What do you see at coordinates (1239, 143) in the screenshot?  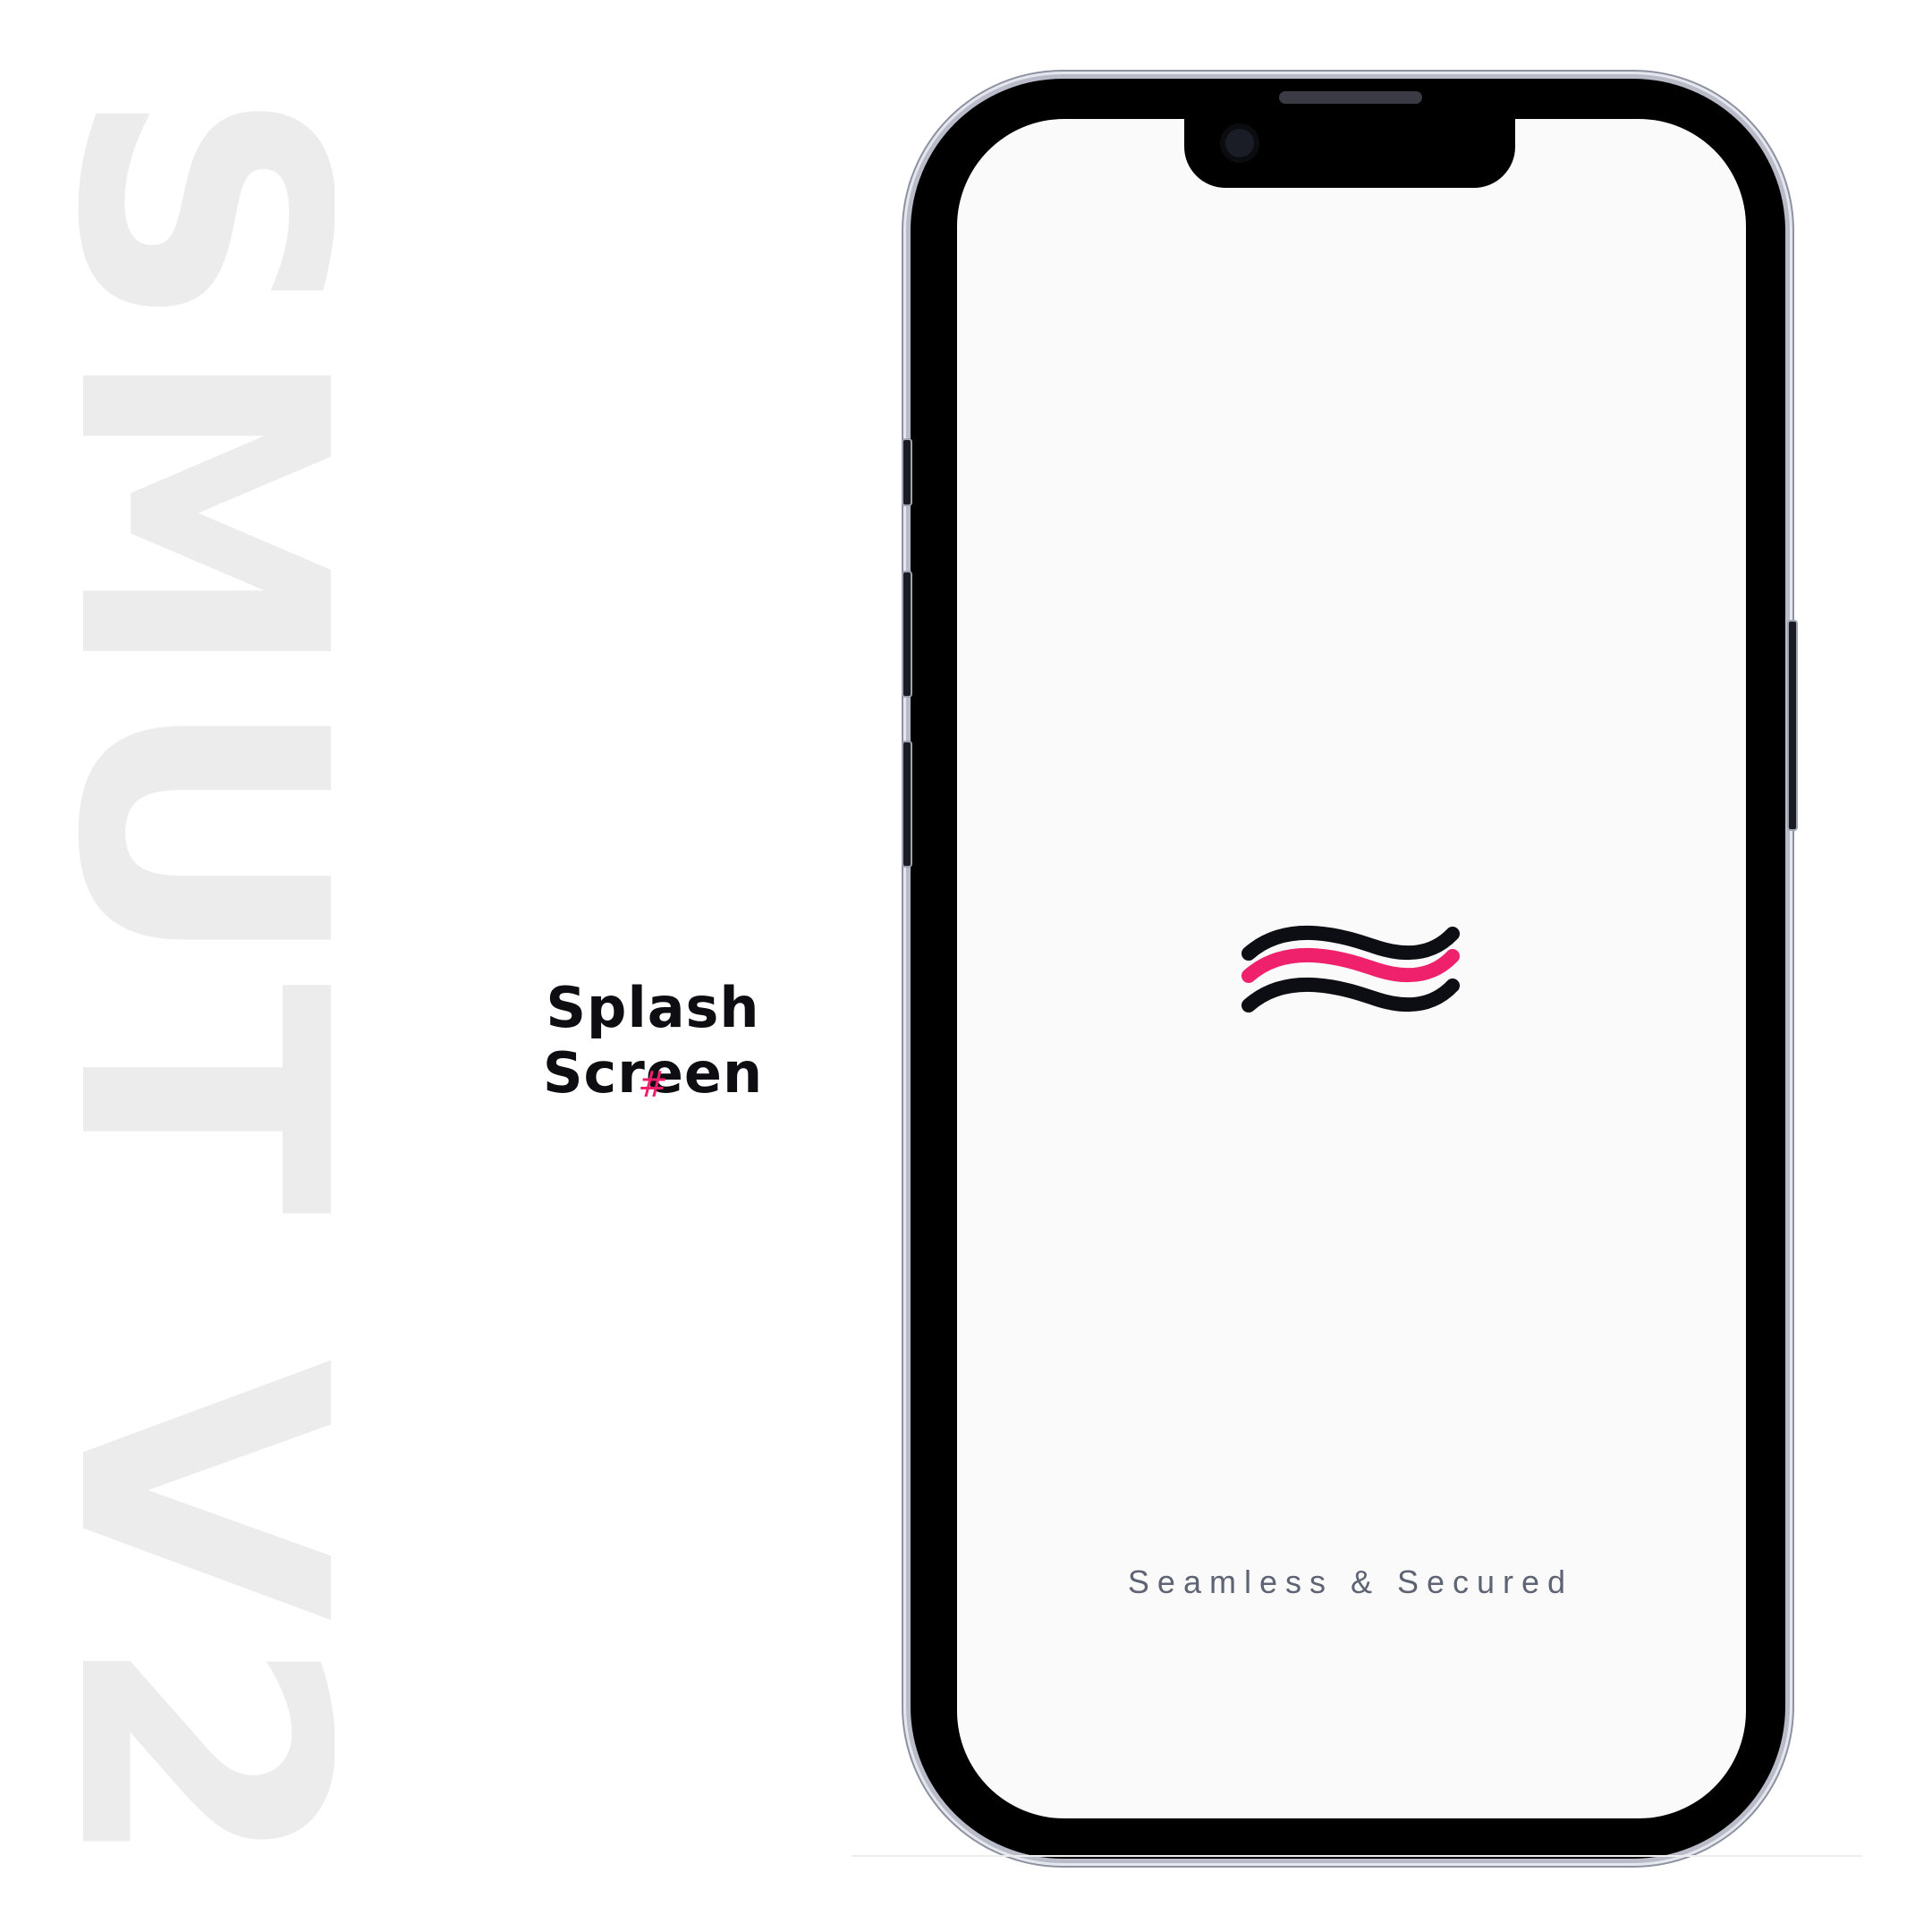 I see `front-camera-icon` at bounding box center [1239, 143].